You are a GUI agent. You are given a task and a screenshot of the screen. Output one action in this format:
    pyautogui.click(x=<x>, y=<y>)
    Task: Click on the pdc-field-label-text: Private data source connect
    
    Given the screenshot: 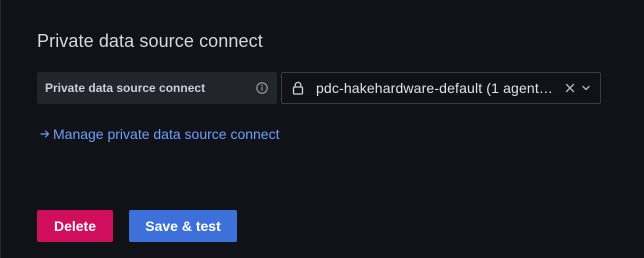 What is the action you would take?
    pyautogui.click(x=125, y=88)
    